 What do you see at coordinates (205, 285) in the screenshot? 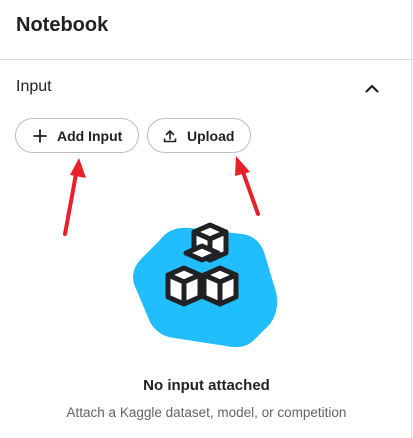
I see `cubes-icon` at bounding box center [205, 285].